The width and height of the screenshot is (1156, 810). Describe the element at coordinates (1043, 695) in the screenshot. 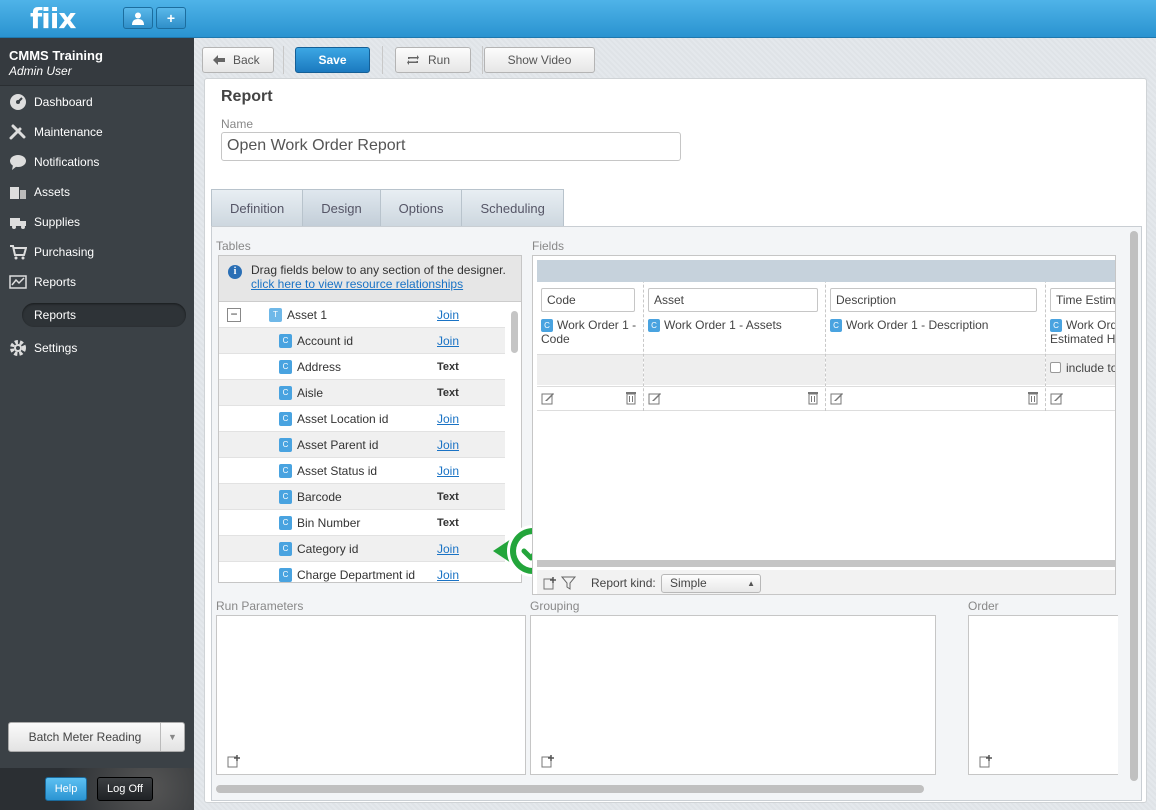

I see `order-box` at that location.